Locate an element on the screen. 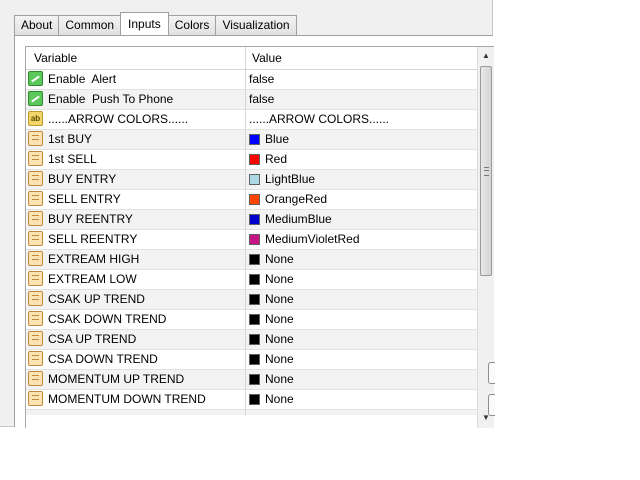 The width and height of the screenshot is (640, 480). grid-header: Variable Value is located at coordinates (251, 58).